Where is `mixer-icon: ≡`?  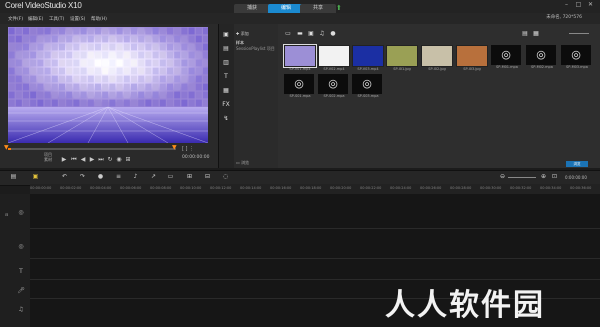 mixer-icon: ≡ is located at coordinates (118, 177).